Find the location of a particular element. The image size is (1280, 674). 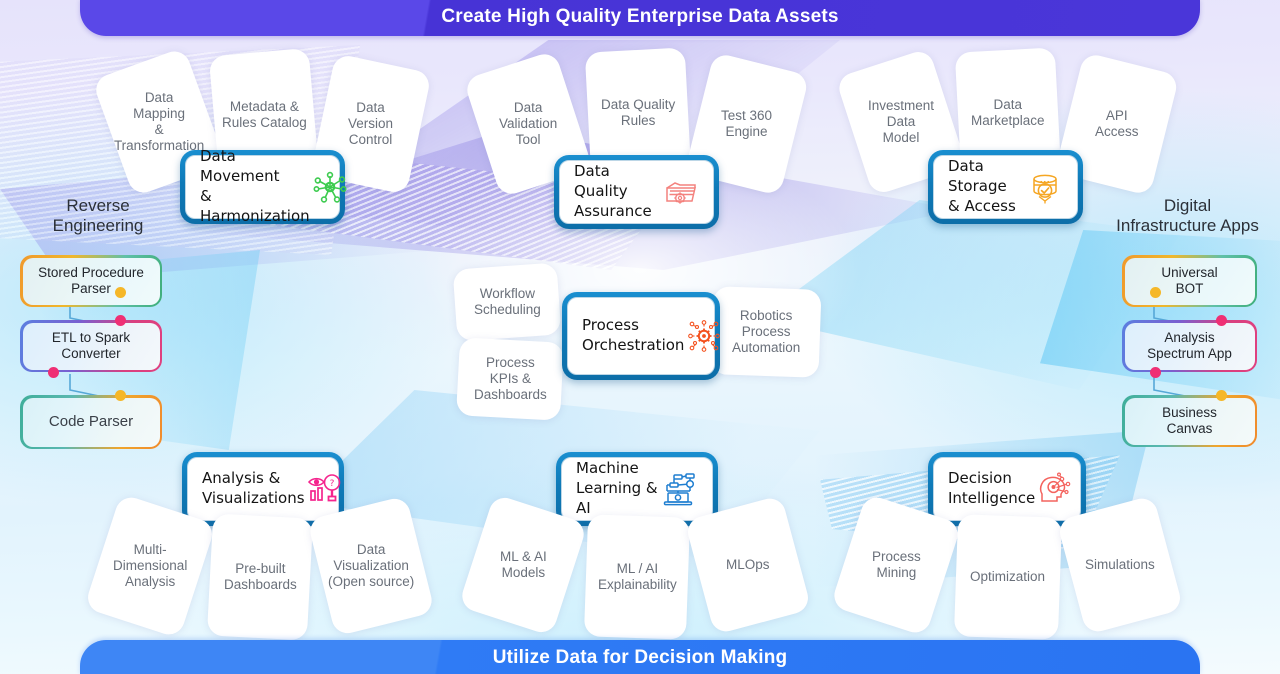

card-label: Decision Intelligence is located at coordinates (992, 488).